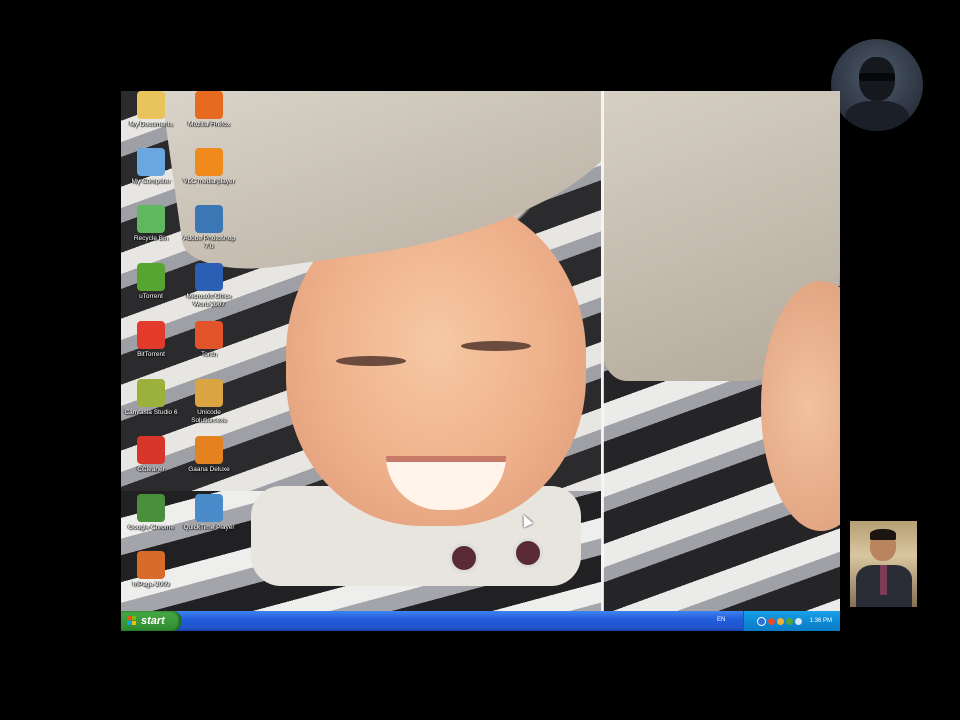 The width and height of the screenshot is (960, 720). What do you see at coordinates (151, 105) in the screenshot?
I see `my-documents-icon` at bounding box center [151, 105].